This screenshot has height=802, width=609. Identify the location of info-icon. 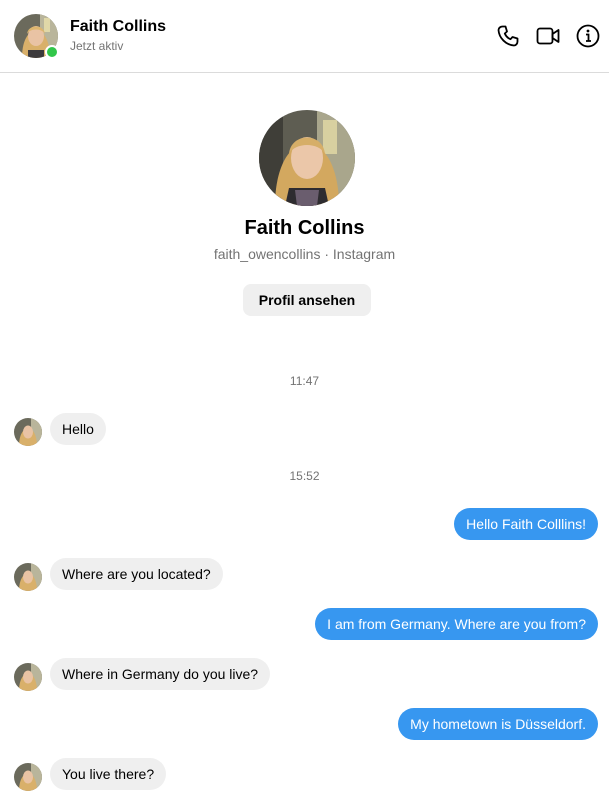
(588, 36).